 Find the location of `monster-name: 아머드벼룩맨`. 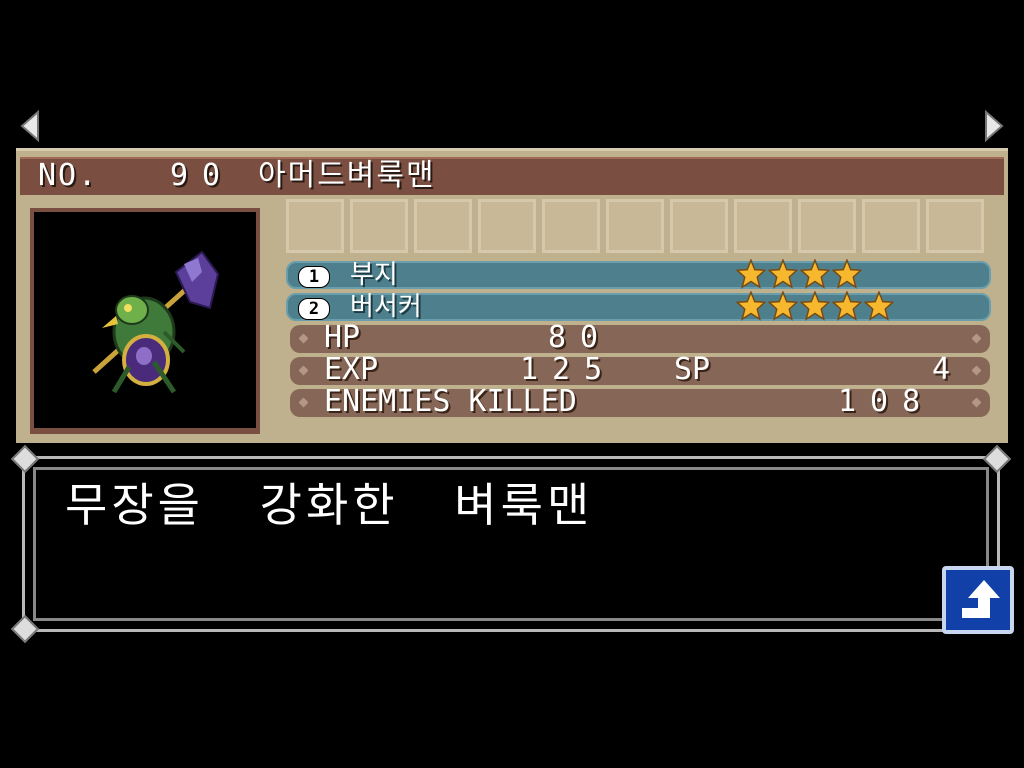

monster-name: 아머드벼룩맨 is located at coordinates (347, 175).